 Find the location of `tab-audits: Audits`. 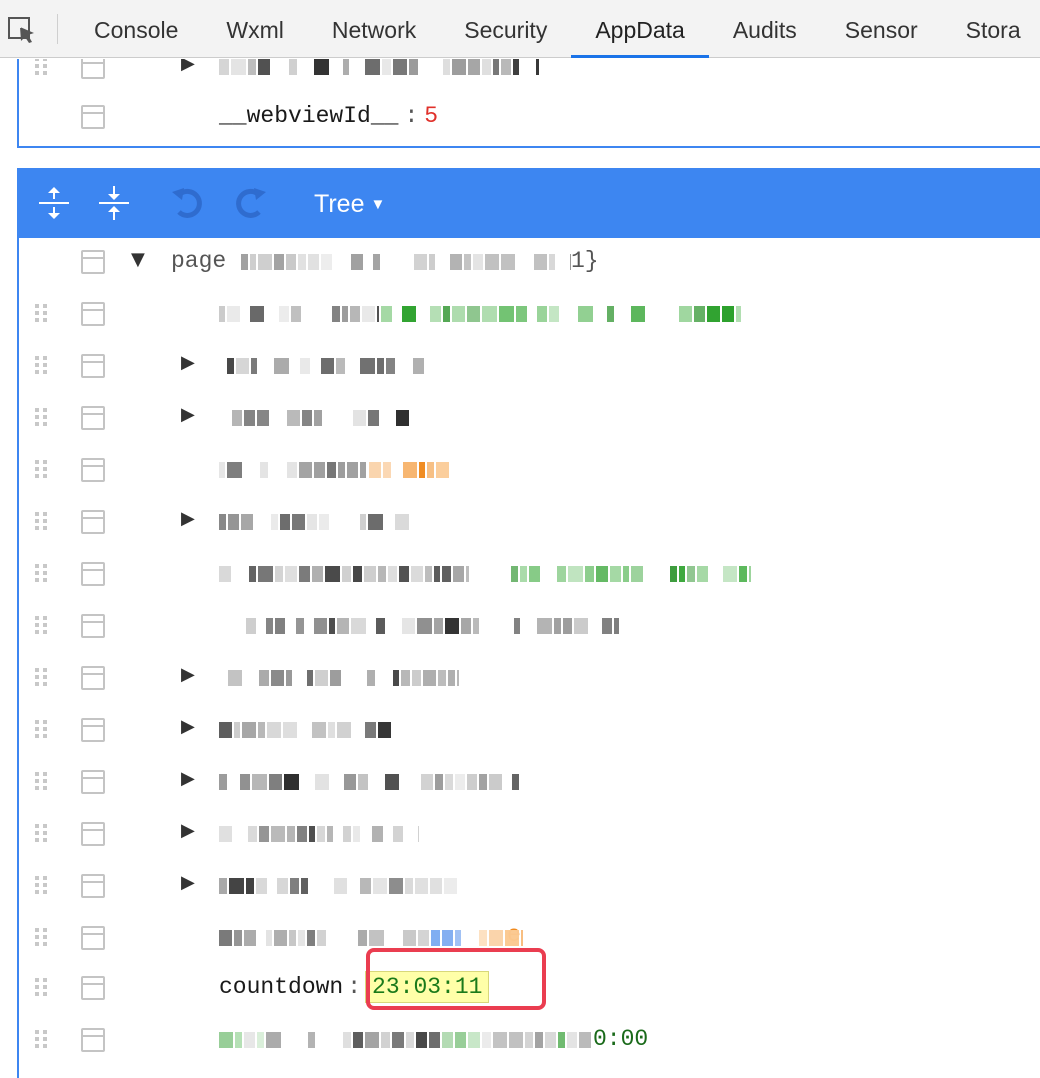

tab-audits: Audits is located at coordinates (765, 29).